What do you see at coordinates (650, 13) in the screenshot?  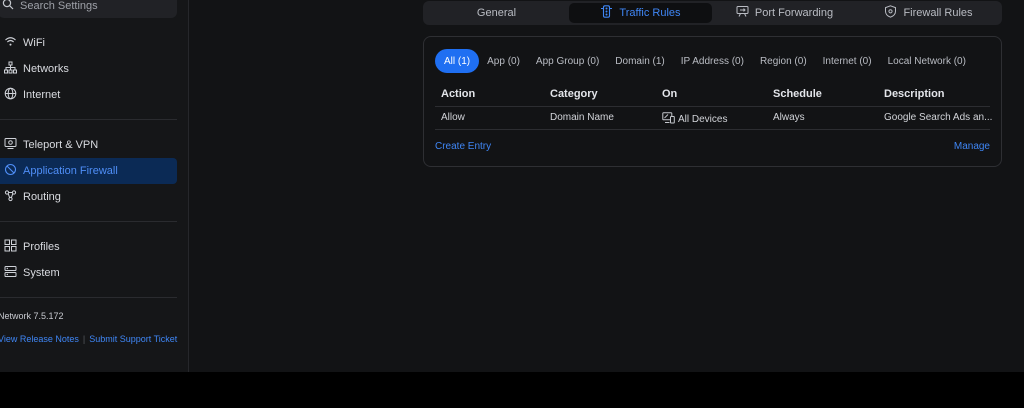 I see `tab-label: Traffic Rules` at bounding box center [650, 13].